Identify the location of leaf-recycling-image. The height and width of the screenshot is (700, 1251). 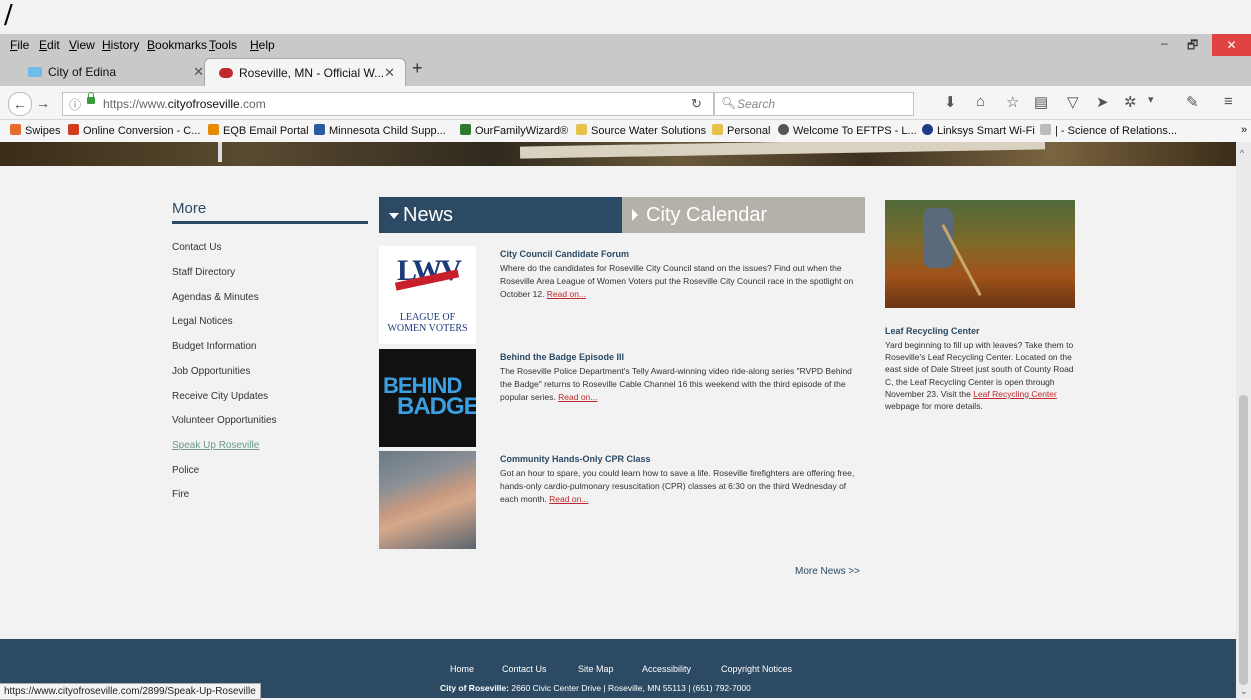
(980, 254).